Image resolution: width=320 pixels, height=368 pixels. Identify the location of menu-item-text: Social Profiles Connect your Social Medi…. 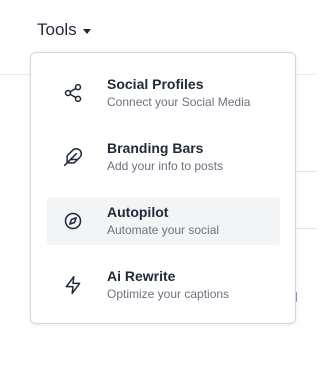
(178, 93).